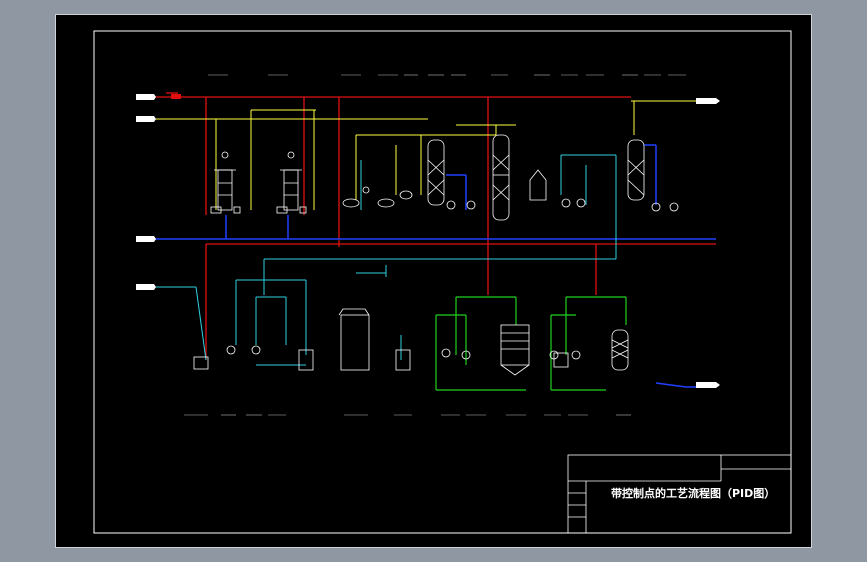  I want to click on dryer, so click(620, 350).